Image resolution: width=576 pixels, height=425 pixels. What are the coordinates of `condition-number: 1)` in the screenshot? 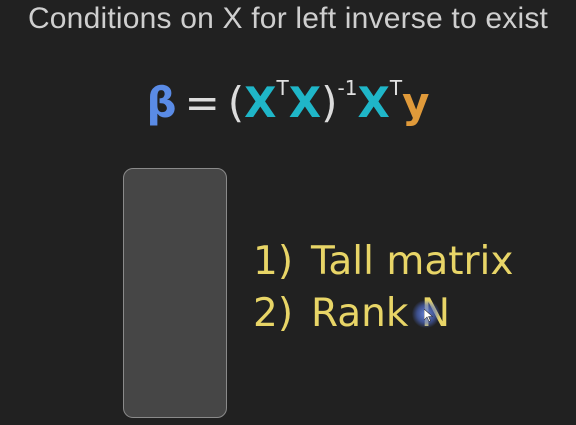 It's located at (273, 261).